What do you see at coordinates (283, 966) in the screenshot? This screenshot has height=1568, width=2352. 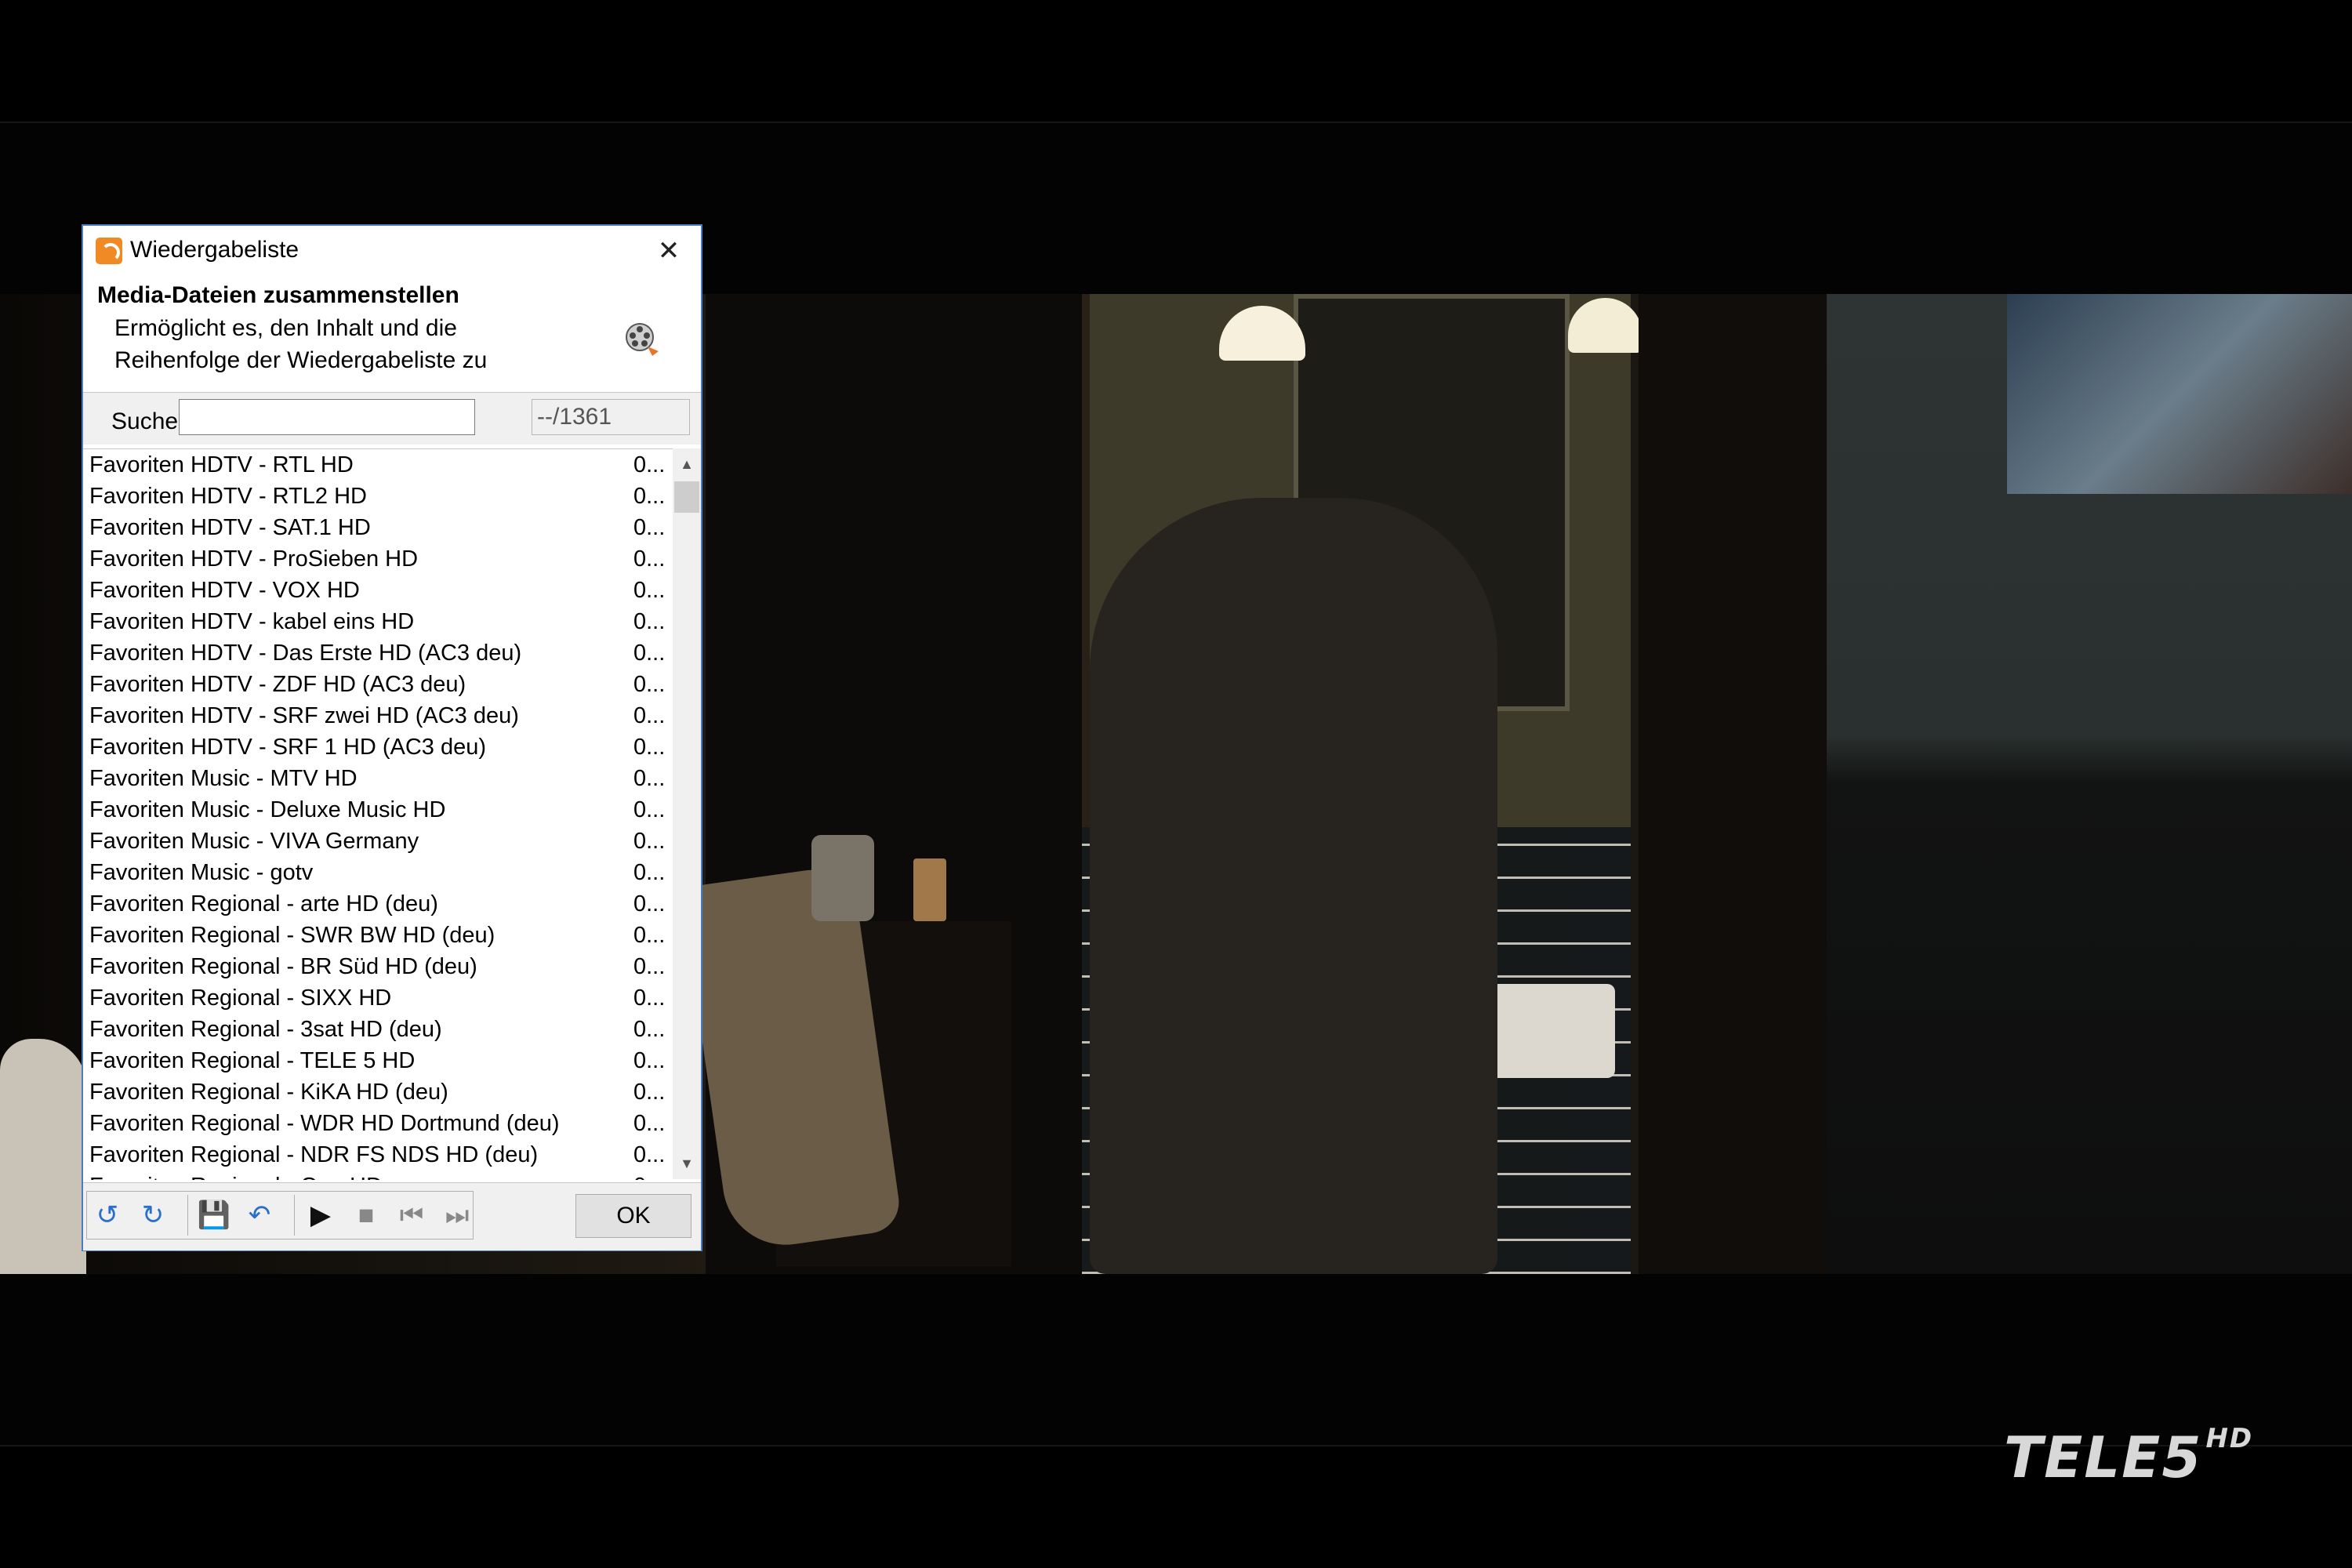 I see `list-item-name: Favoriten Regional - BR Süd HD (deu)` at bounding box center [283, 966].